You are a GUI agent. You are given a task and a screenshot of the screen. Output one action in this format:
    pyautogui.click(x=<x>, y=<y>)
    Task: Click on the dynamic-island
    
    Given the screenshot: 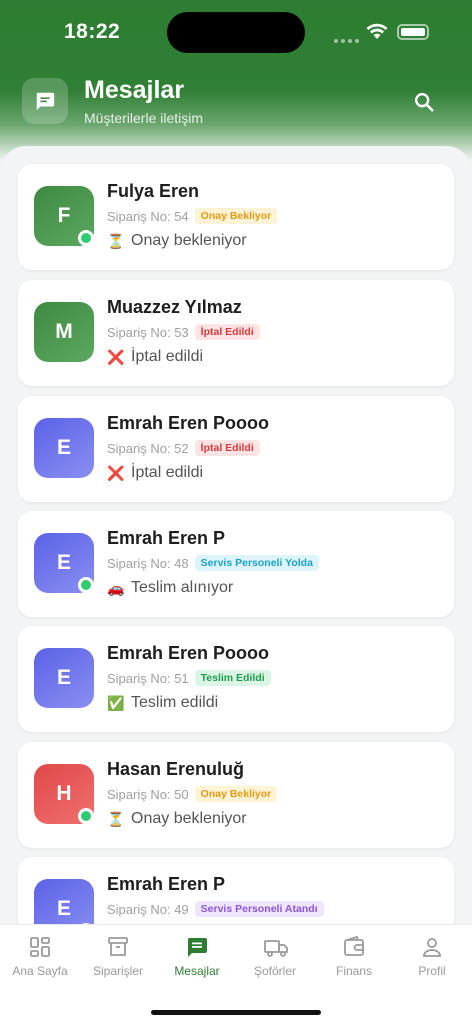 What is the action you would take?
    pyautogui.click(x=236, y=32)
    